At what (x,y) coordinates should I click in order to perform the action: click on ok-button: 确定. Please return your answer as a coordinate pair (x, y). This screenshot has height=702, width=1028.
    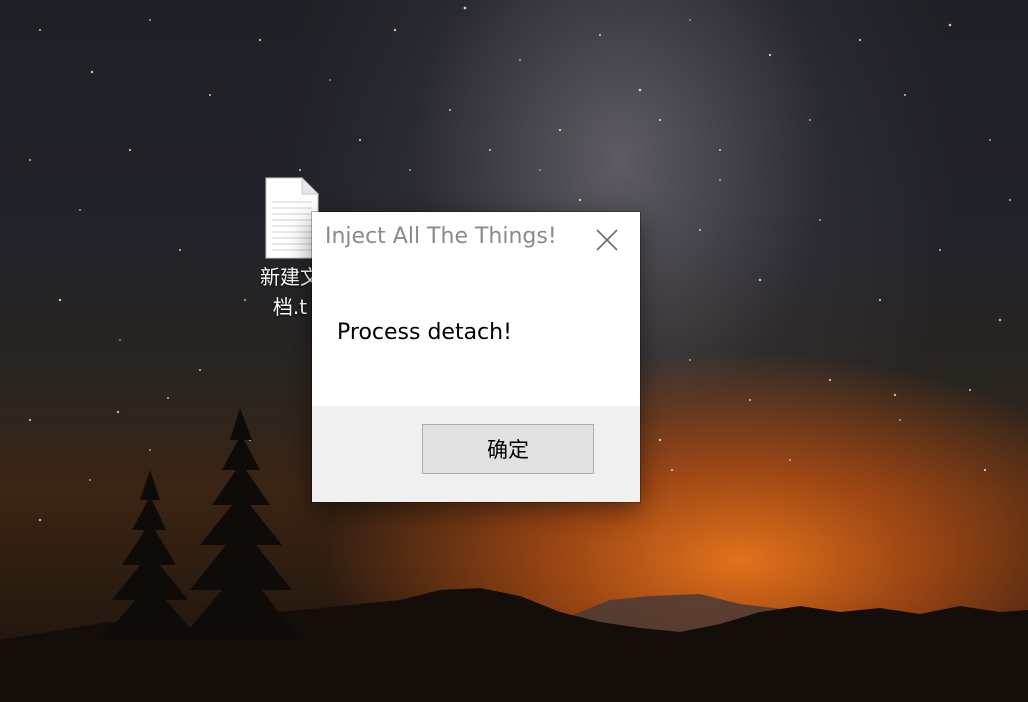
    Looking at the image, I should click on (508, 449).